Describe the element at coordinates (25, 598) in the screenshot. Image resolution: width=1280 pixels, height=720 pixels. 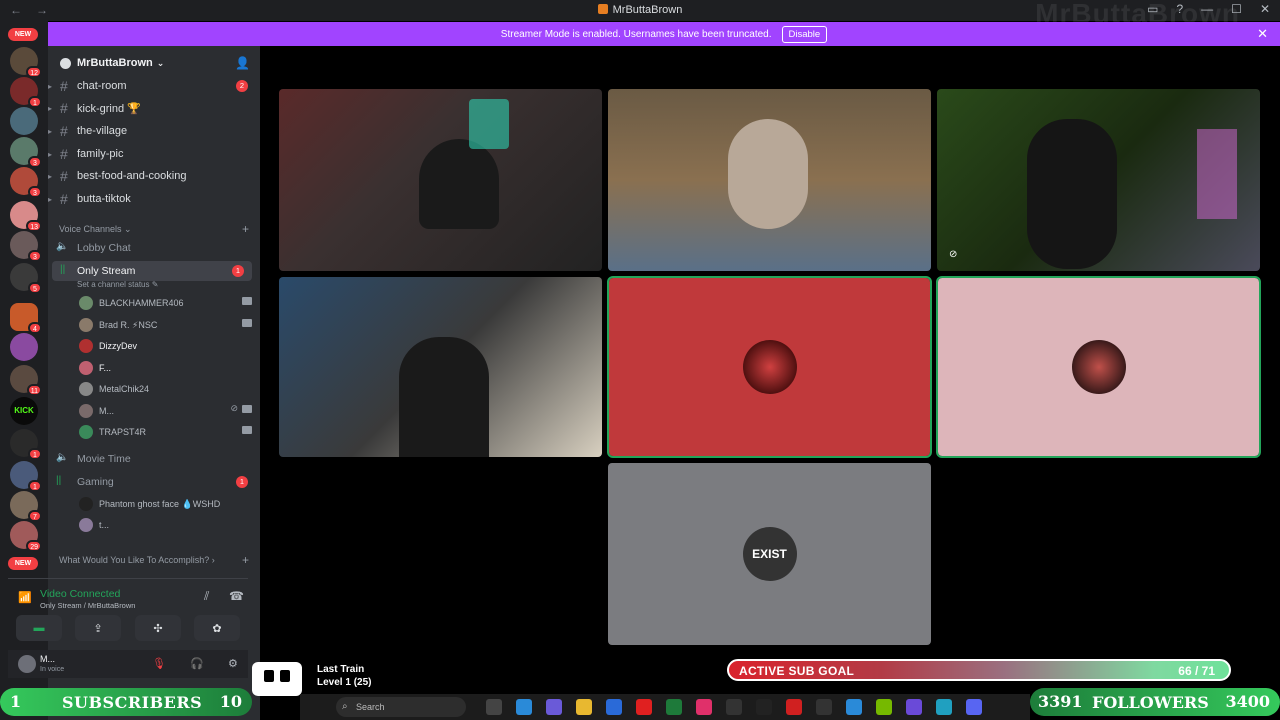
I see `signal-icon: 📶` at that location.